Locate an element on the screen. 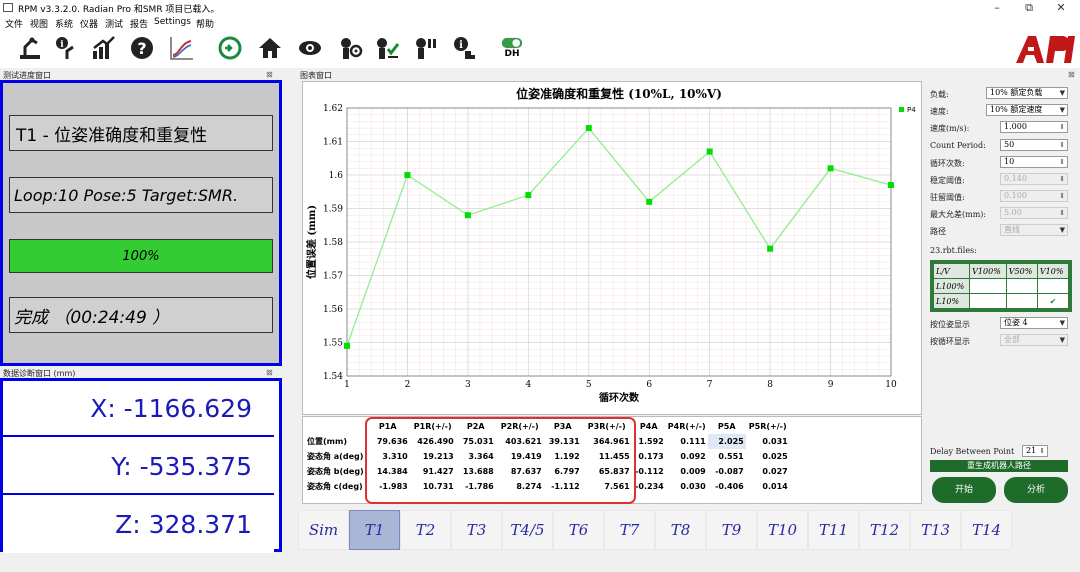 The width and height of the screenshot is (1080, 572). lv-row-l10: L10% is located at coordinates (951, 301).